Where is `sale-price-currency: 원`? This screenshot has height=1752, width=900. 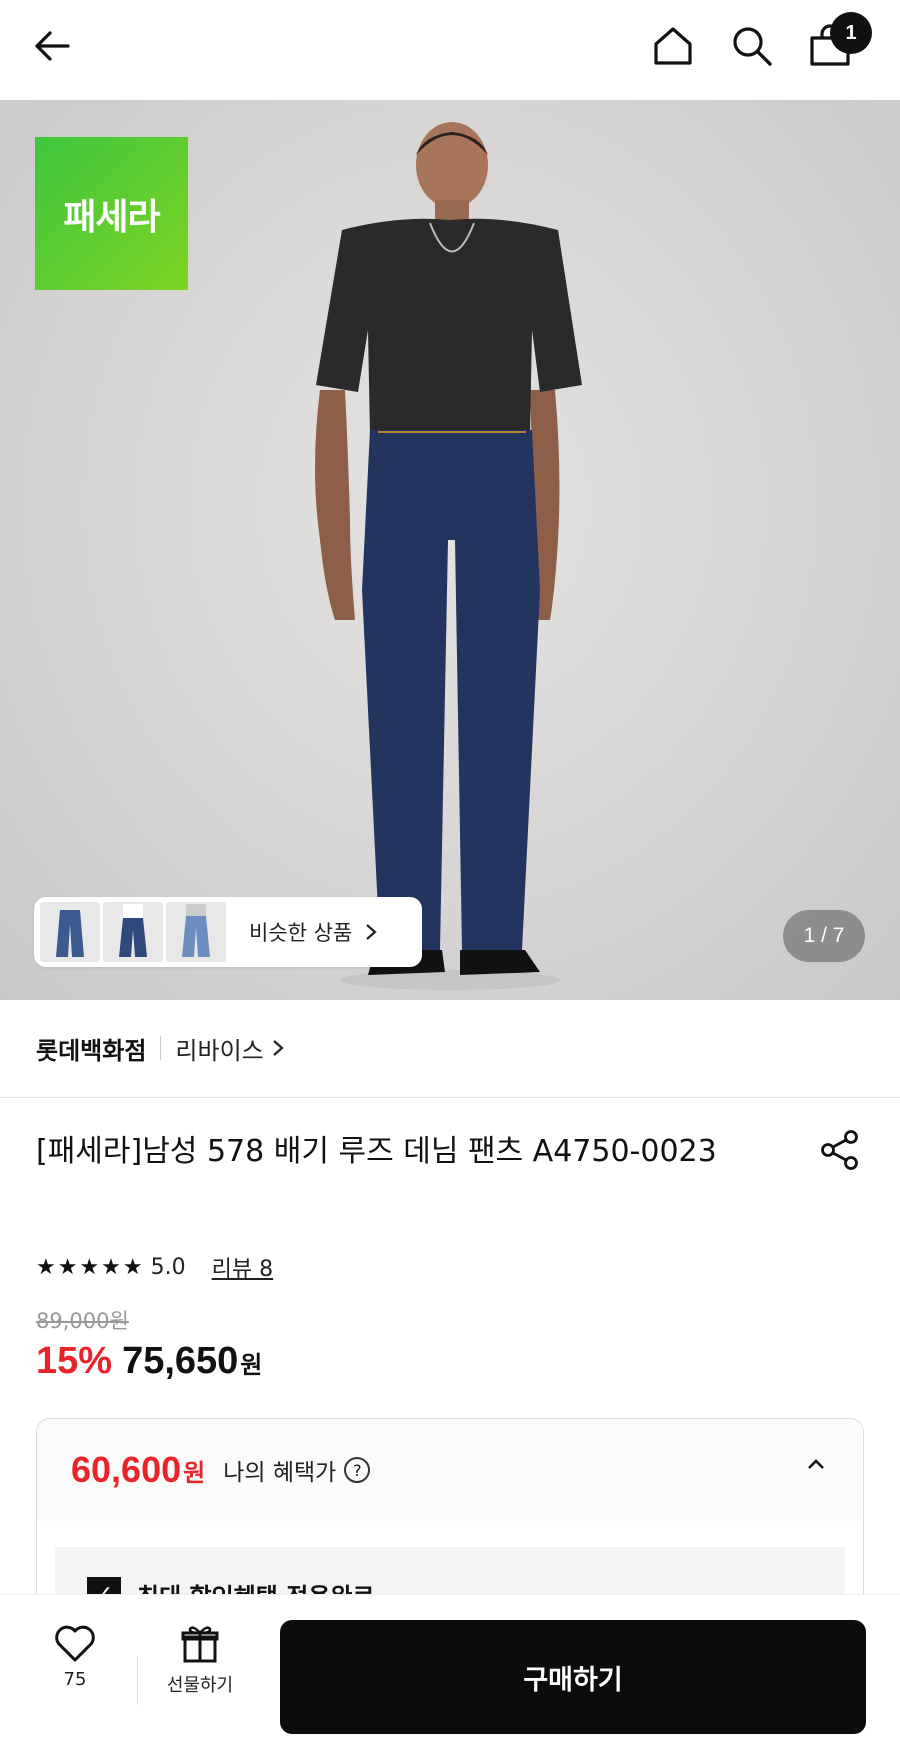 sale-price-currency: 원 is located at coordinates (251, 1365).